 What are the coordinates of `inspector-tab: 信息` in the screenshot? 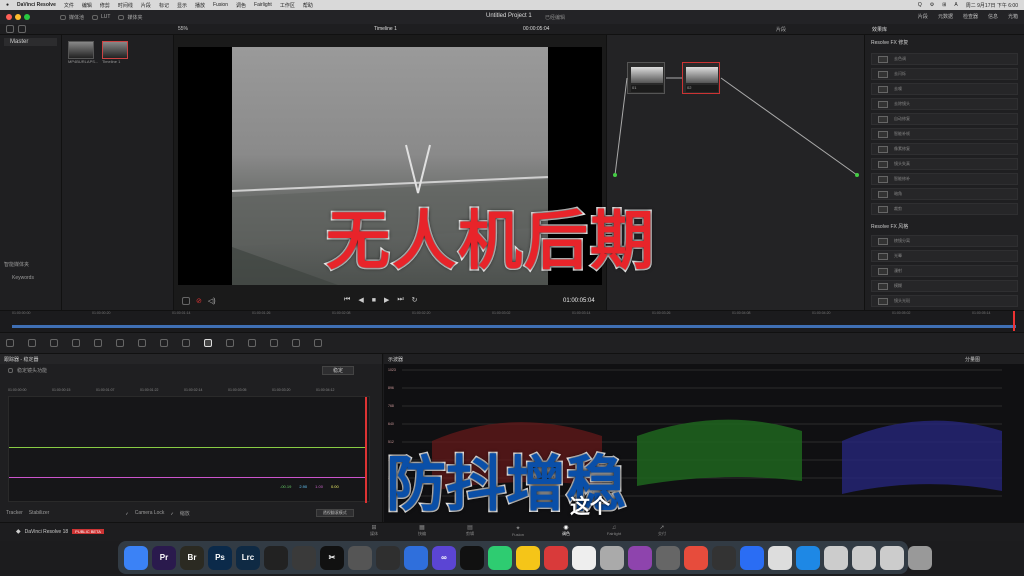 It's located at (993, 16).